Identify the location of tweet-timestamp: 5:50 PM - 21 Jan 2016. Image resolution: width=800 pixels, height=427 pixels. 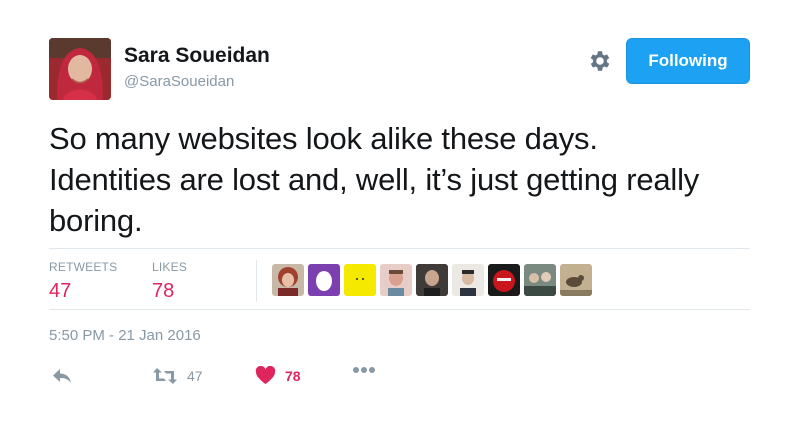
(125, 335).